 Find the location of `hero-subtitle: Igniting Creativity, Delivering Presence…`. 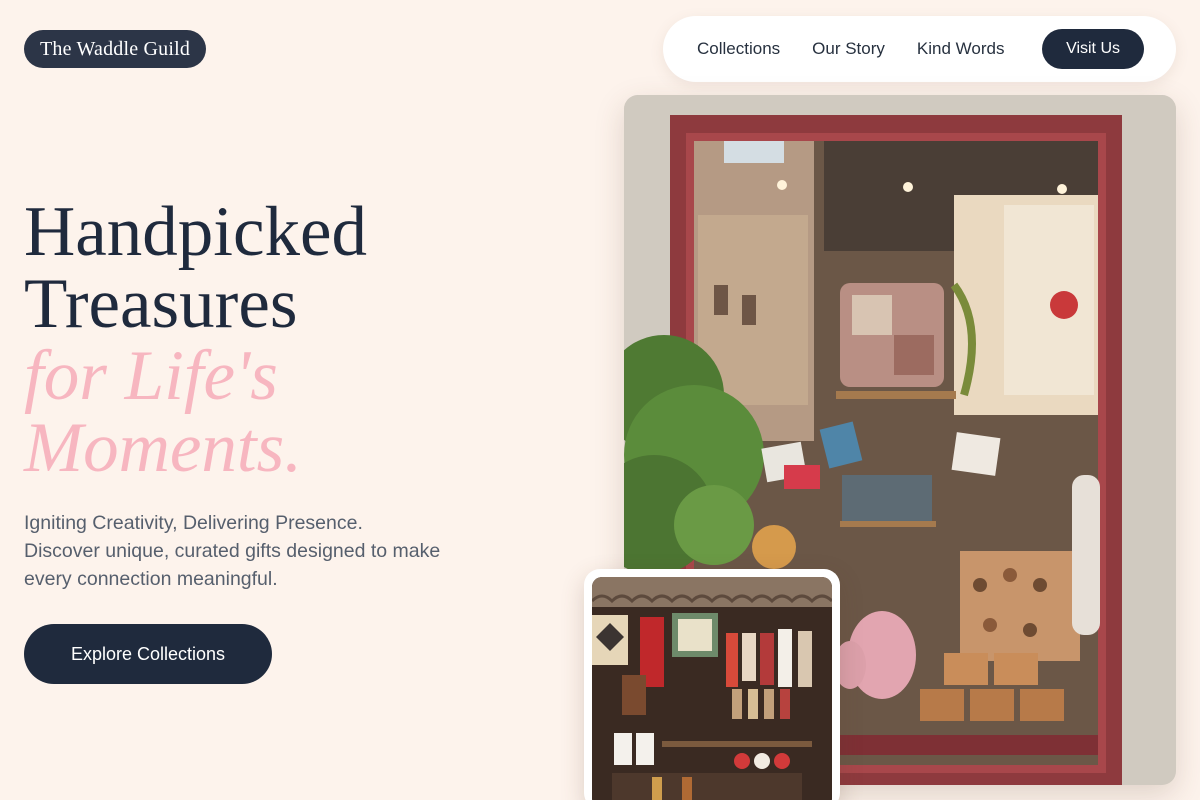

hero-subtitle: Igniting Creativity, Delivering Presence… is located at coordinates (232, 551).